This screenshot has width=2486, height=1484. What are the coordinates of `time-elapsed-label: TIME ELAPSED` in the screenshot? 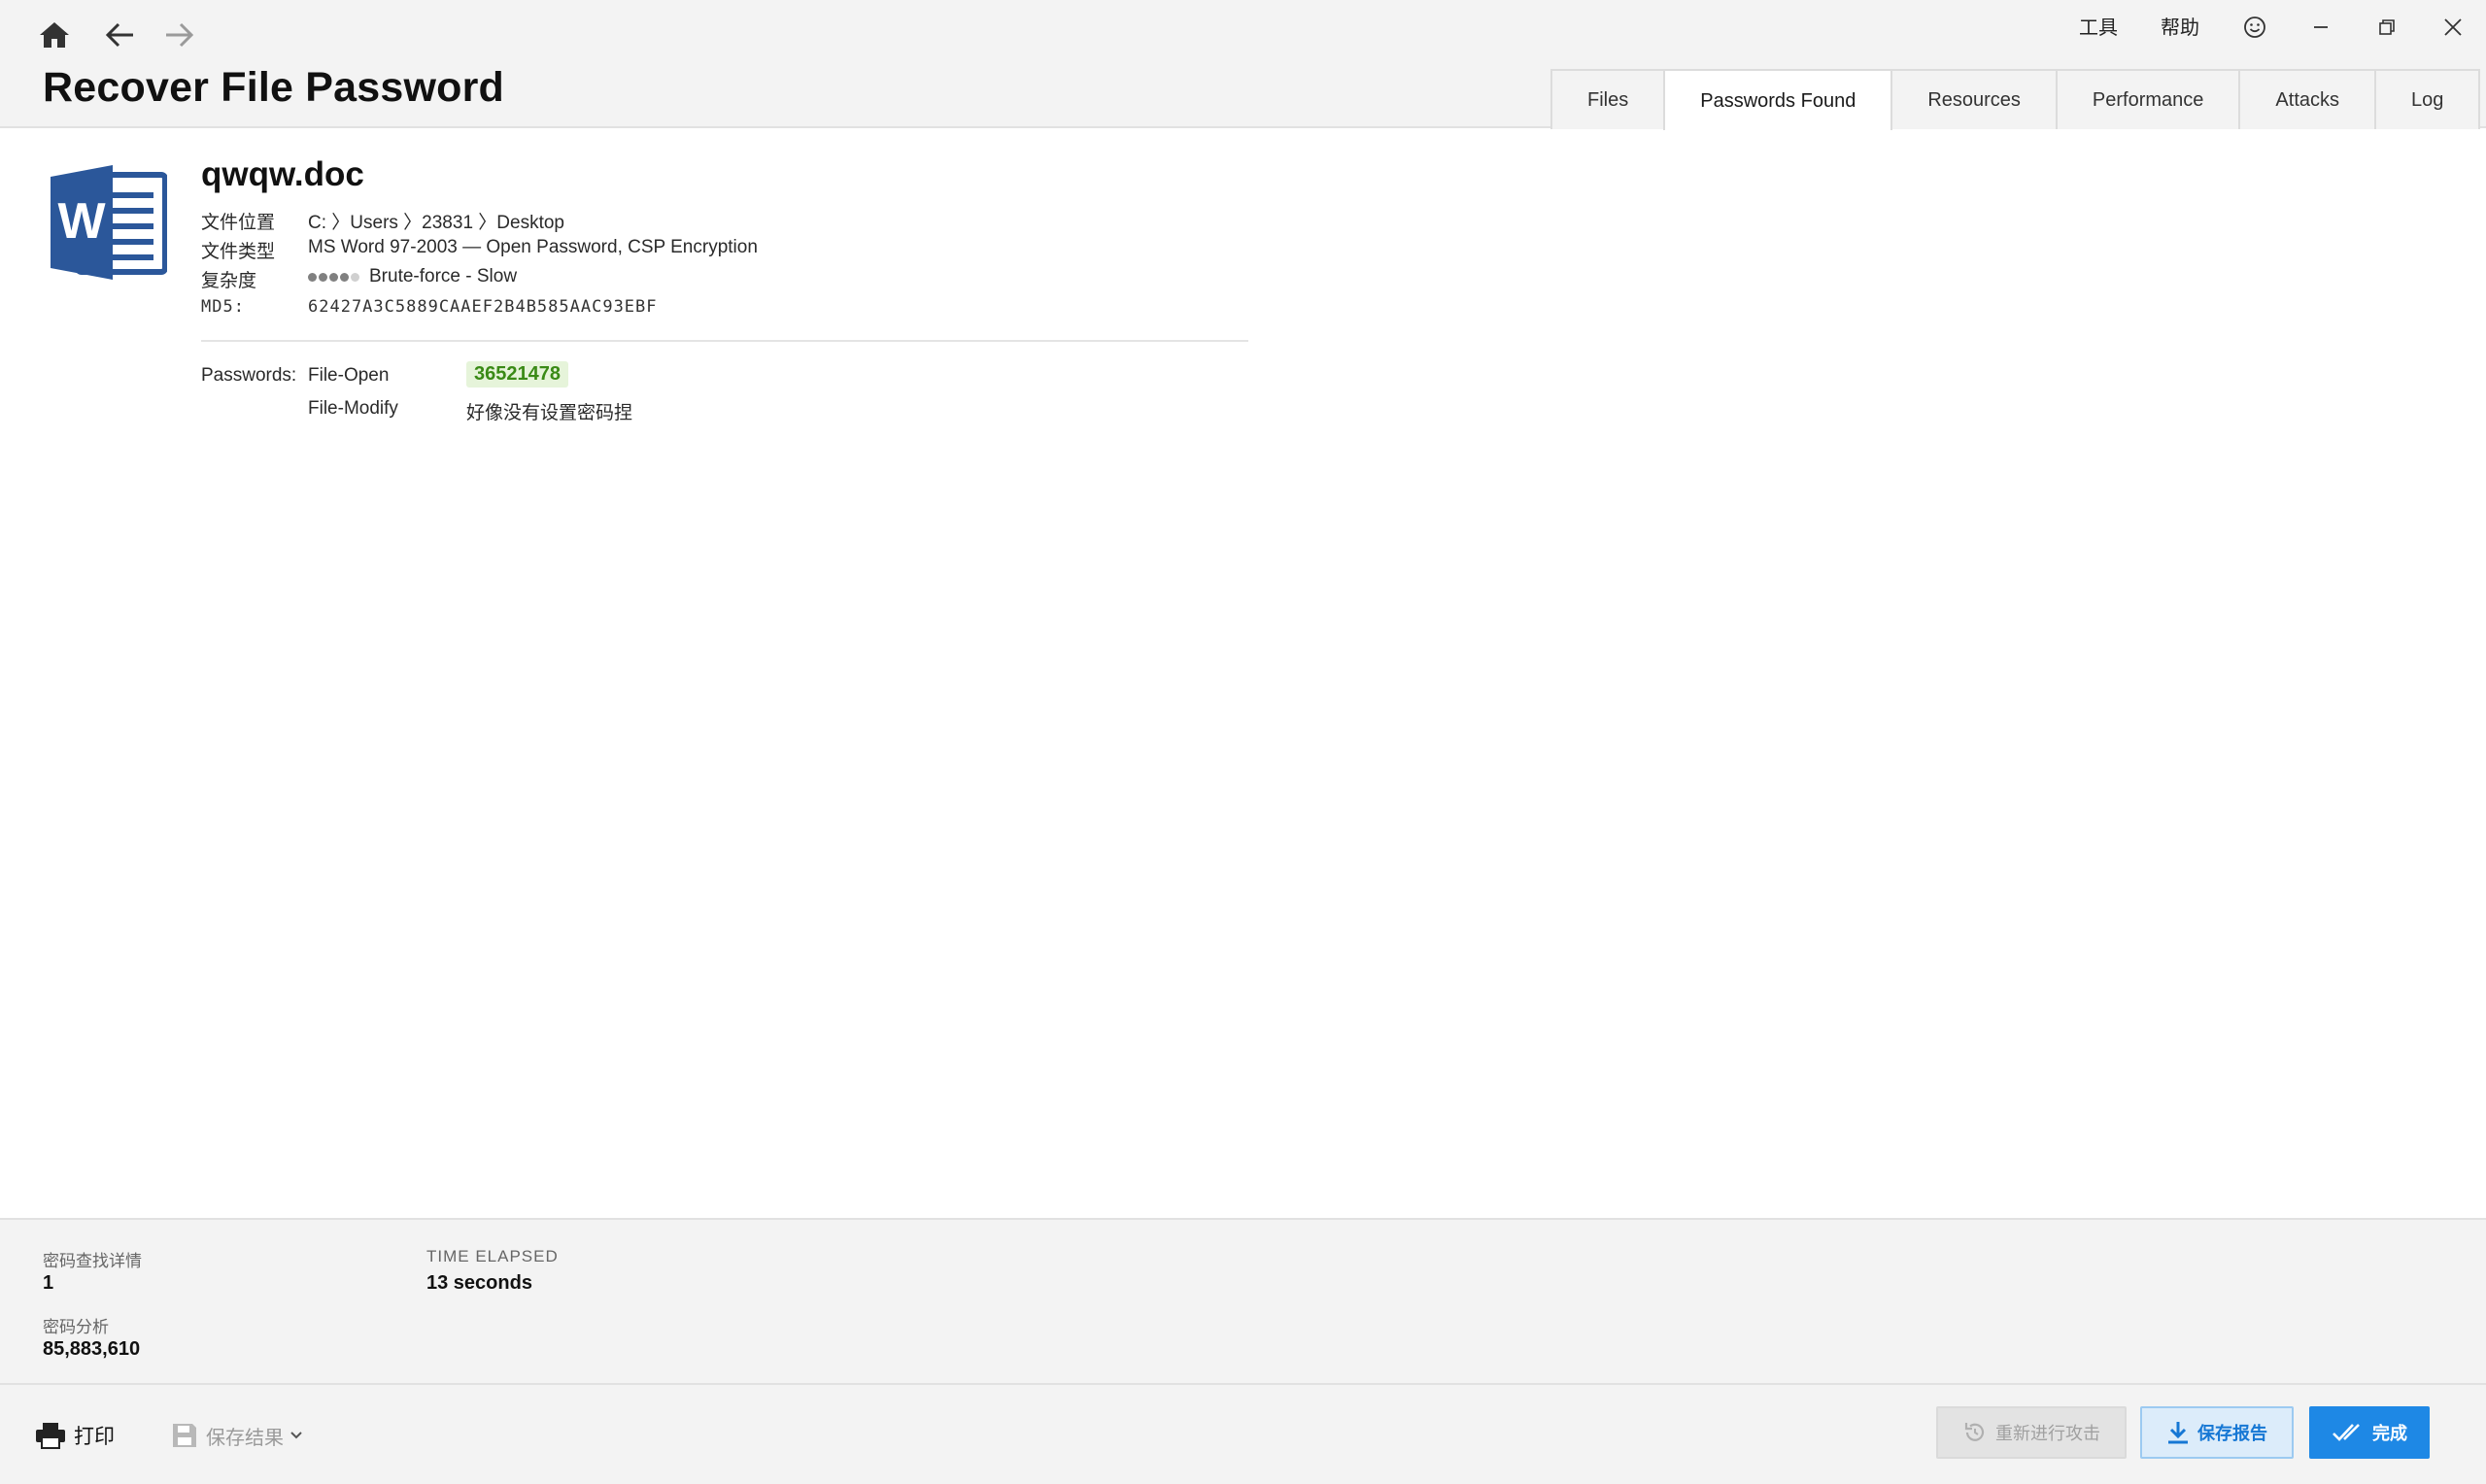 It's located at (492, 1256).